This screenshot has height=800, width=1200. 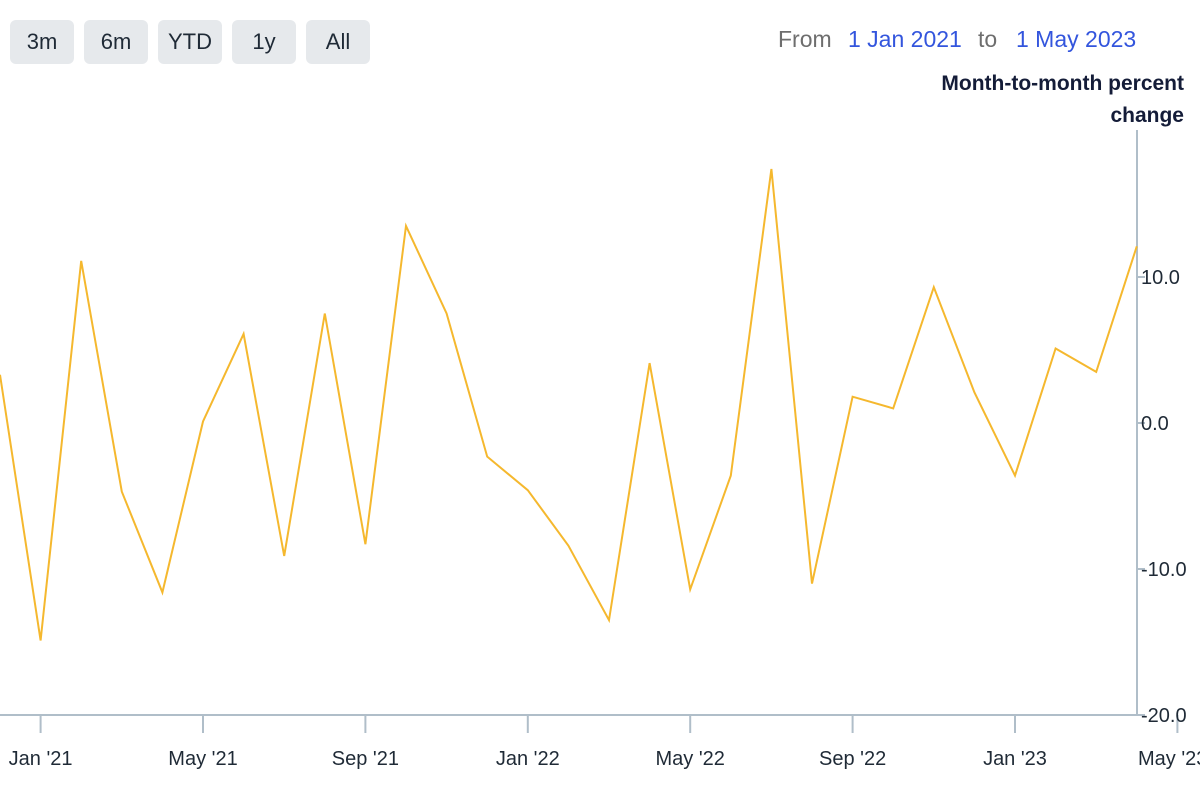 I want to click on y-tick-label: -20.0, so click(x=1164, y=716).